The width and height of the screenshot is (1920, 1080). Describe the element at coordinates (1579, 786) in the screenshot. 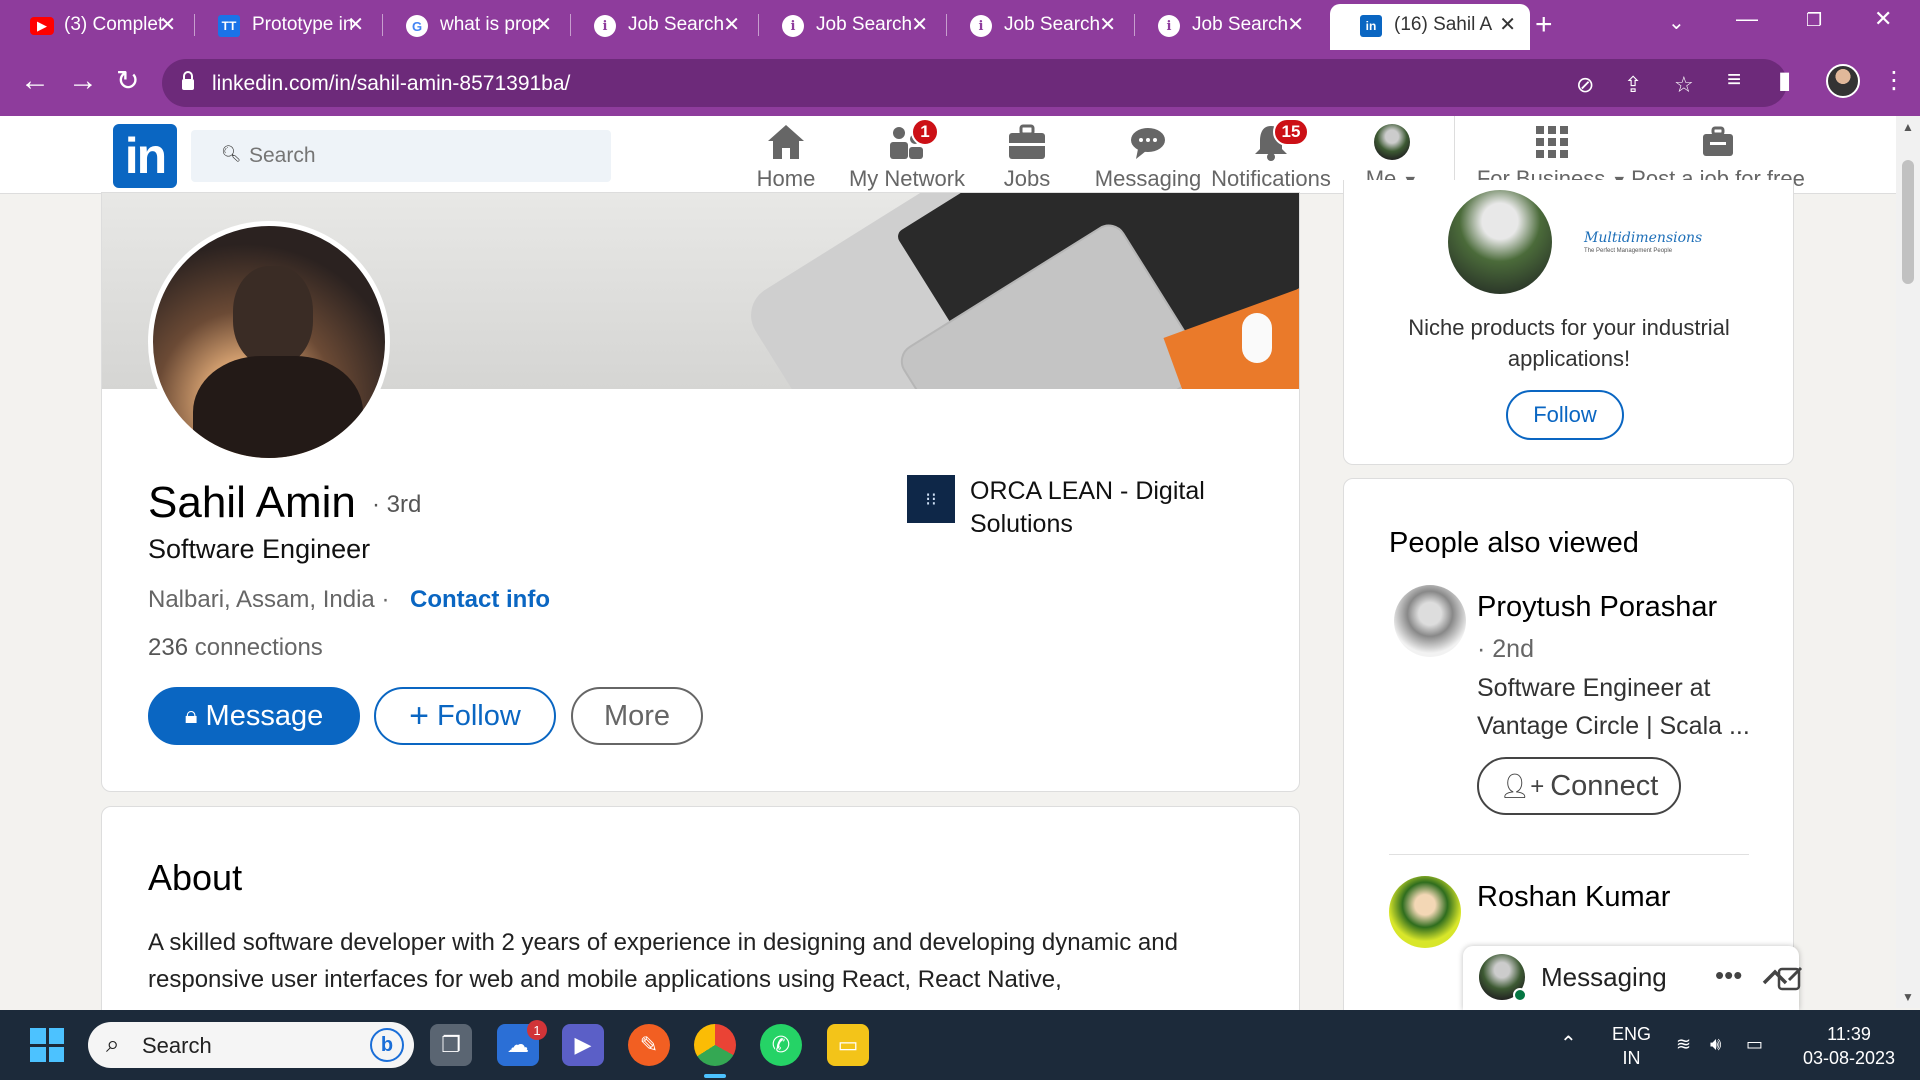

I see `connect-button: 👤︎+ Connect` at that location.